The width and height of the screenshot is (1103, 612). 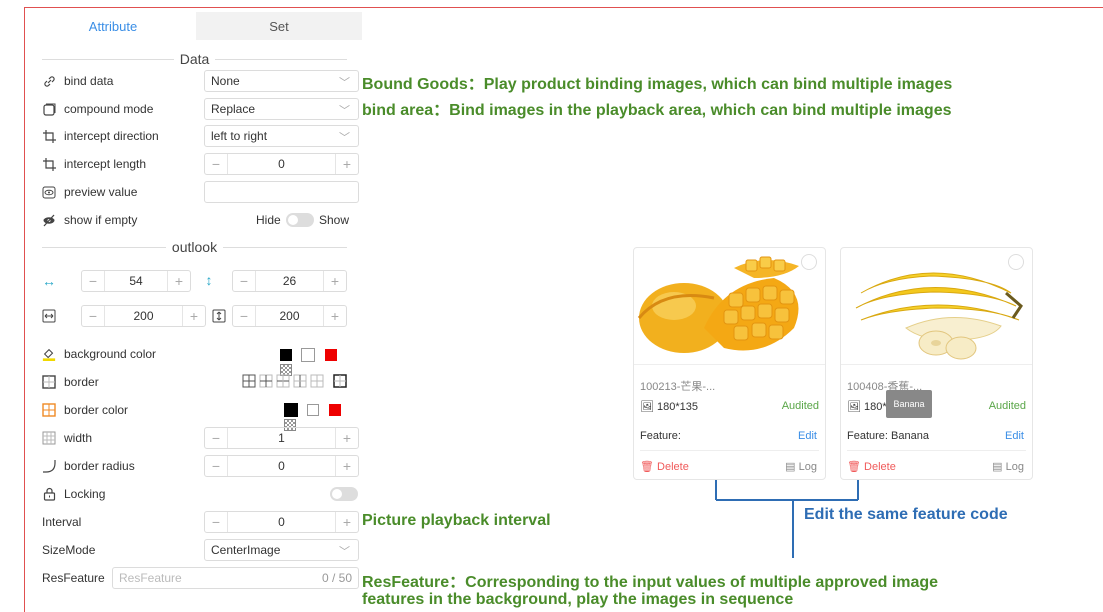 I want to click on x-value: 54, so click(x=136, y=281).